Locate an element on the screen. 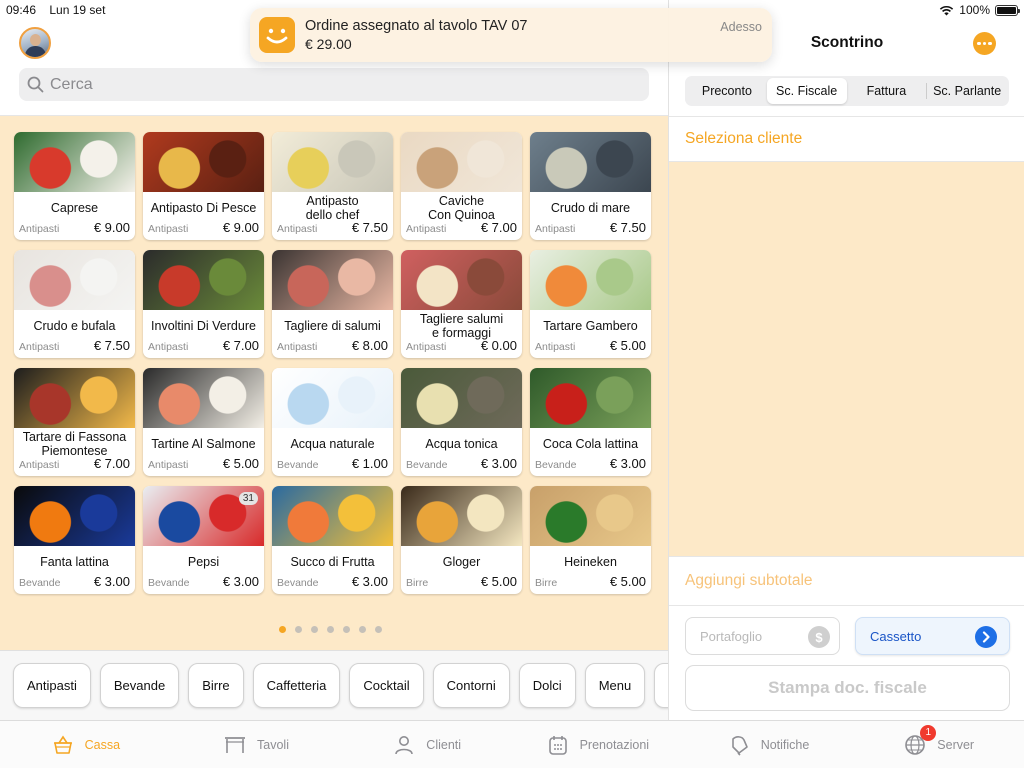 The width and height of the screenshot is (1024, 768). toast-title: Ordine assegnato al tavolo TAV 07 is located at coordinates (416, 26).